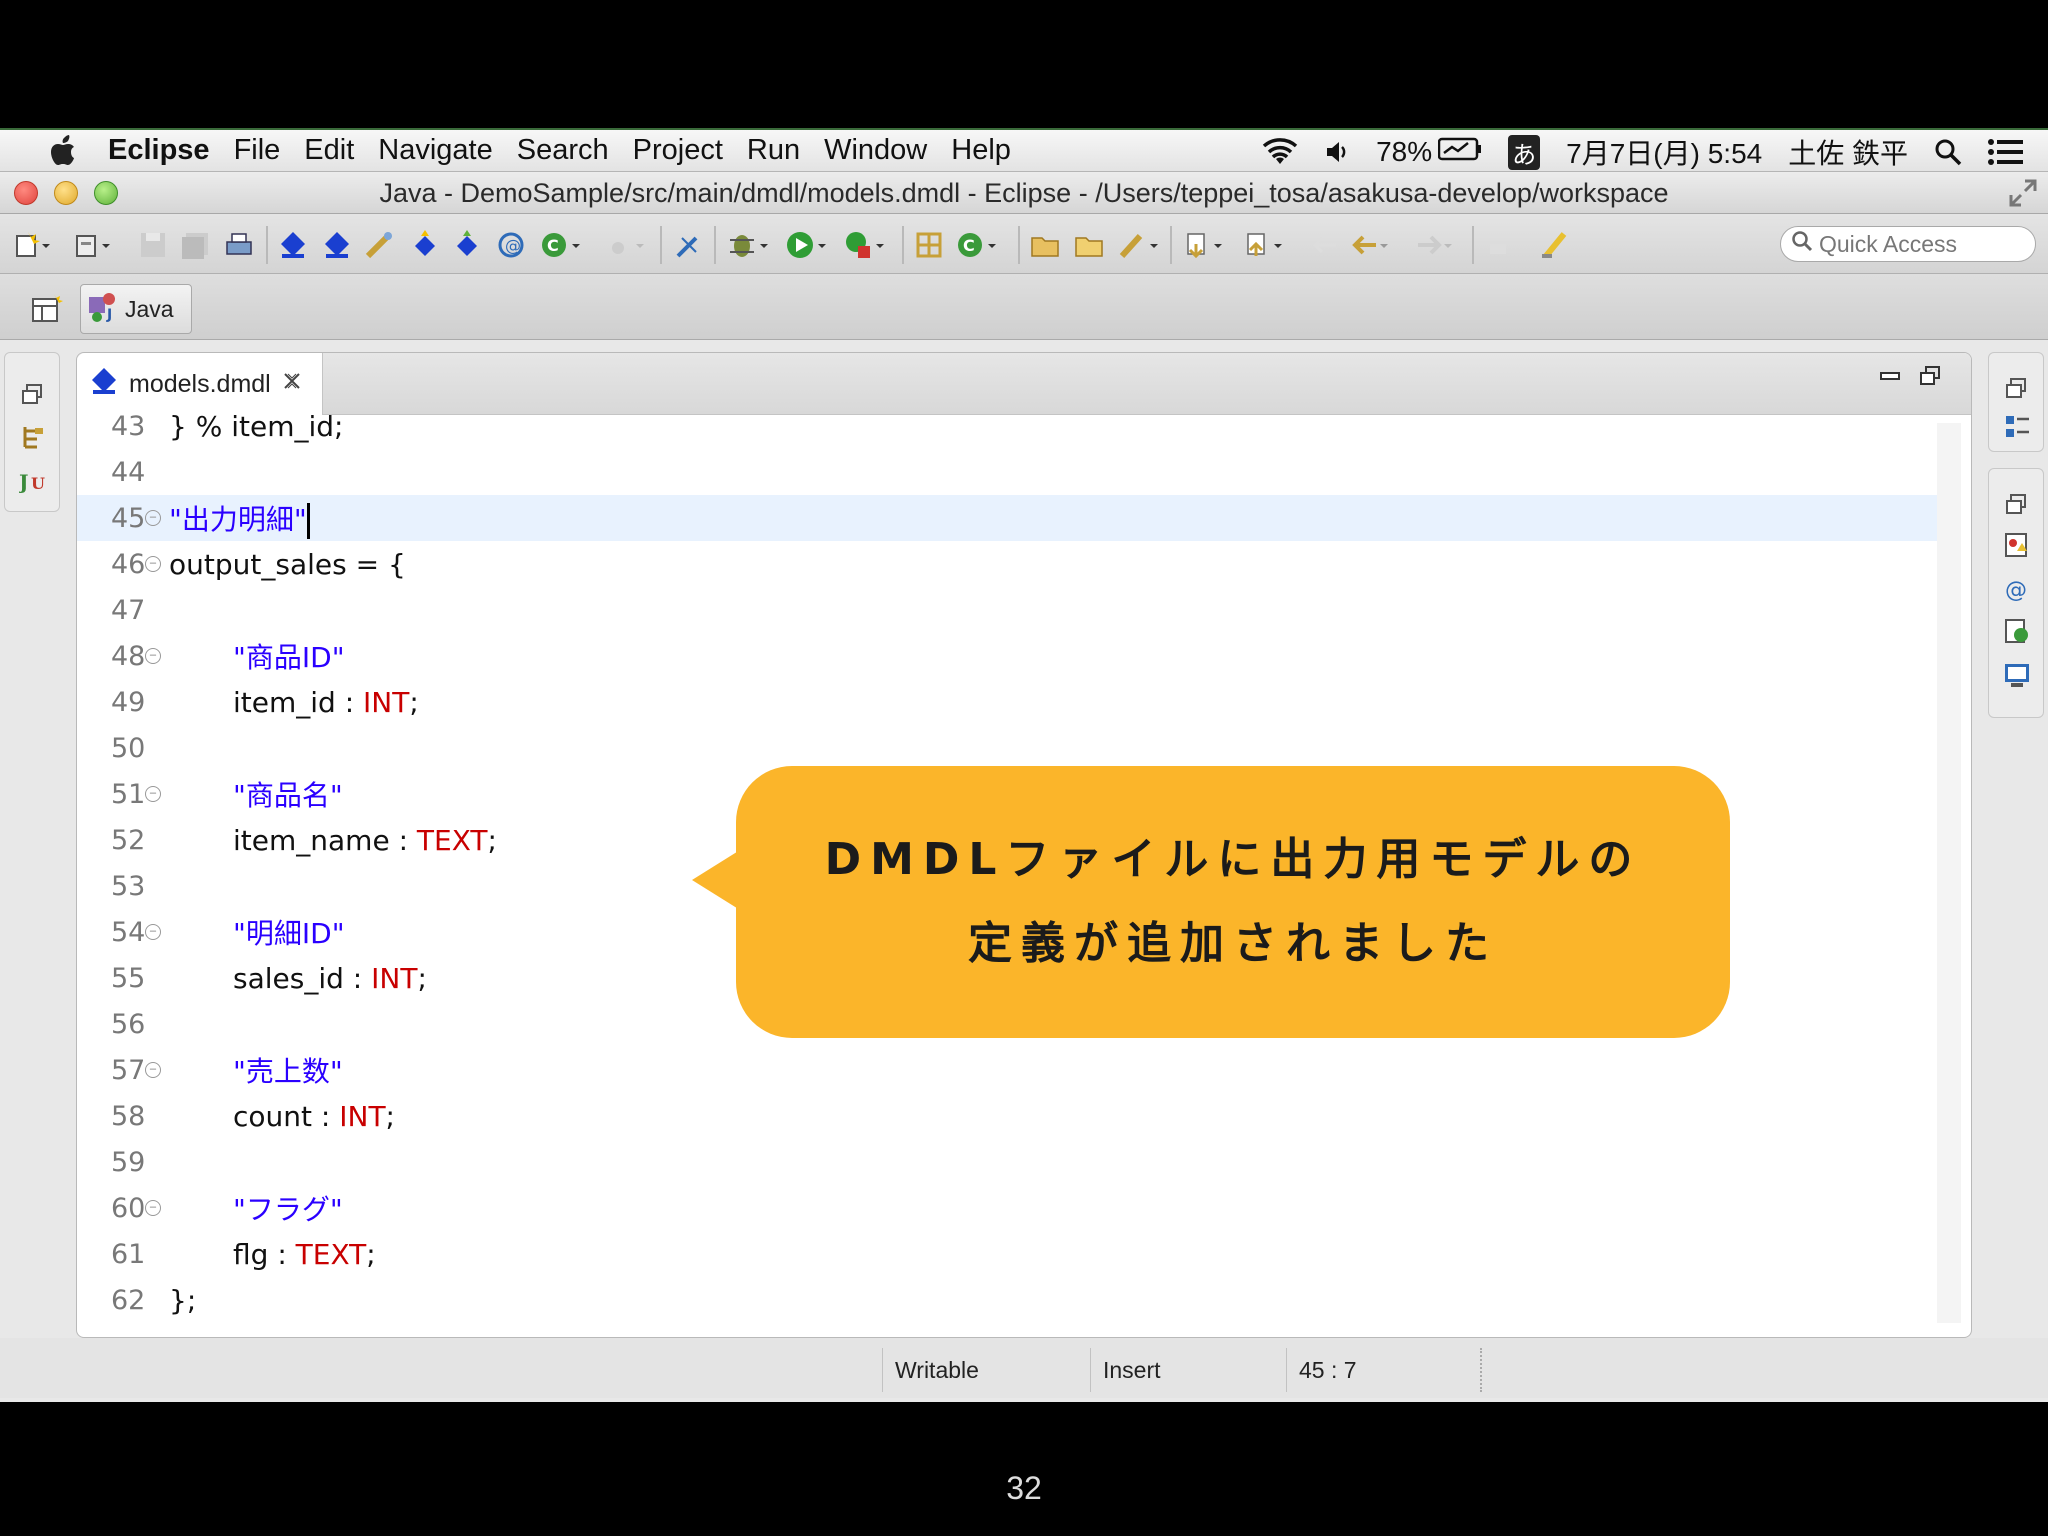  I want to click on close-tab-icon, so click(292, 384).